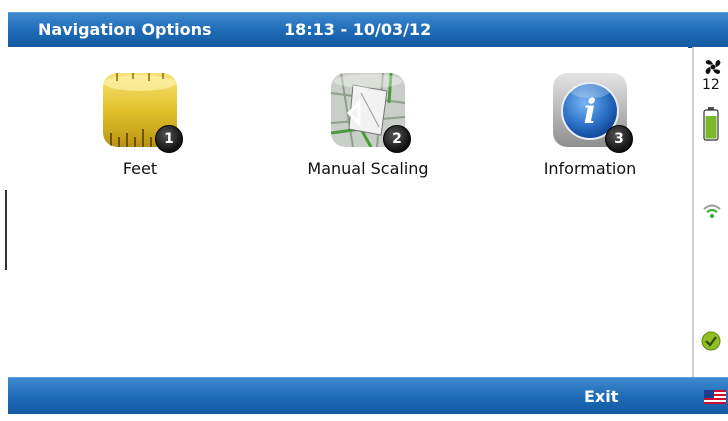 This screenshot has width=728, height=421. Describe the element at coordinates (711, 85) in the screenshot. I see `fan-value: 12` at that location.